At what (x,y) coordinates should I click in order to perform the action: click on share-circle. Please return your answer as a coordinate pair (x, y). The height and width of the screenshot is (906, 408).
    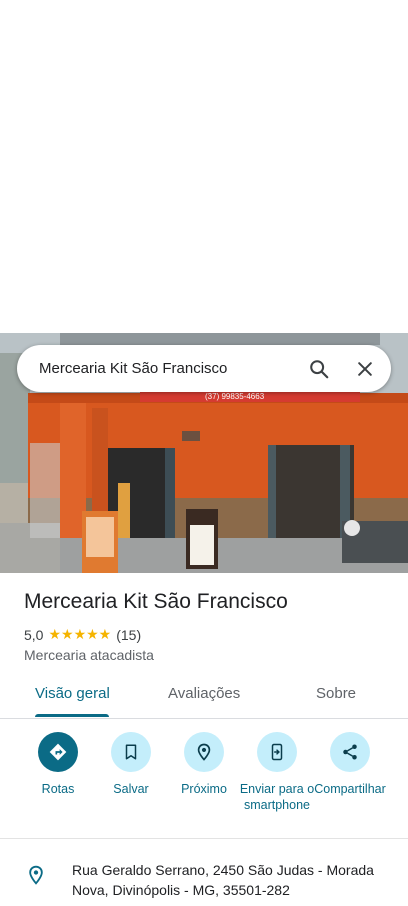
    Looking at the image, I should click on (350, 752).